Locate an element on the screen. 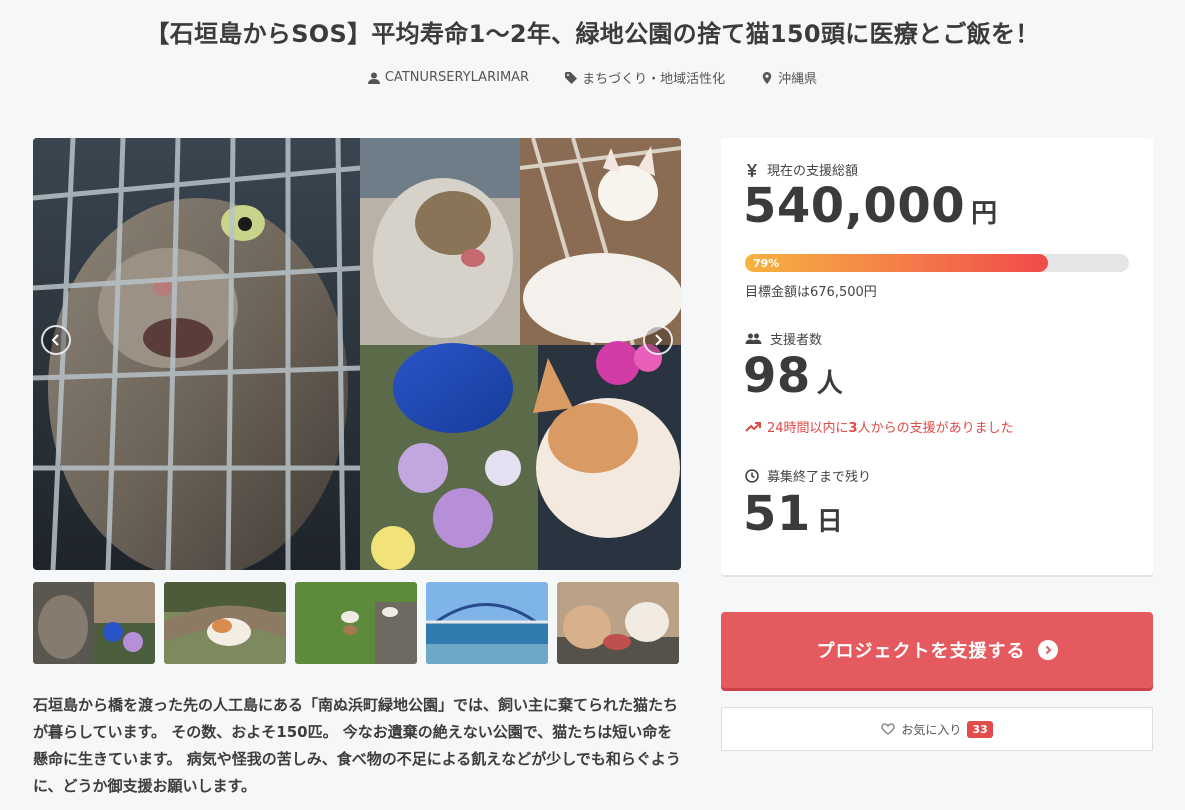 This screenshot has height=810, width=1185. favorite-count-badge: 33 is located at coordinates (980, 729).